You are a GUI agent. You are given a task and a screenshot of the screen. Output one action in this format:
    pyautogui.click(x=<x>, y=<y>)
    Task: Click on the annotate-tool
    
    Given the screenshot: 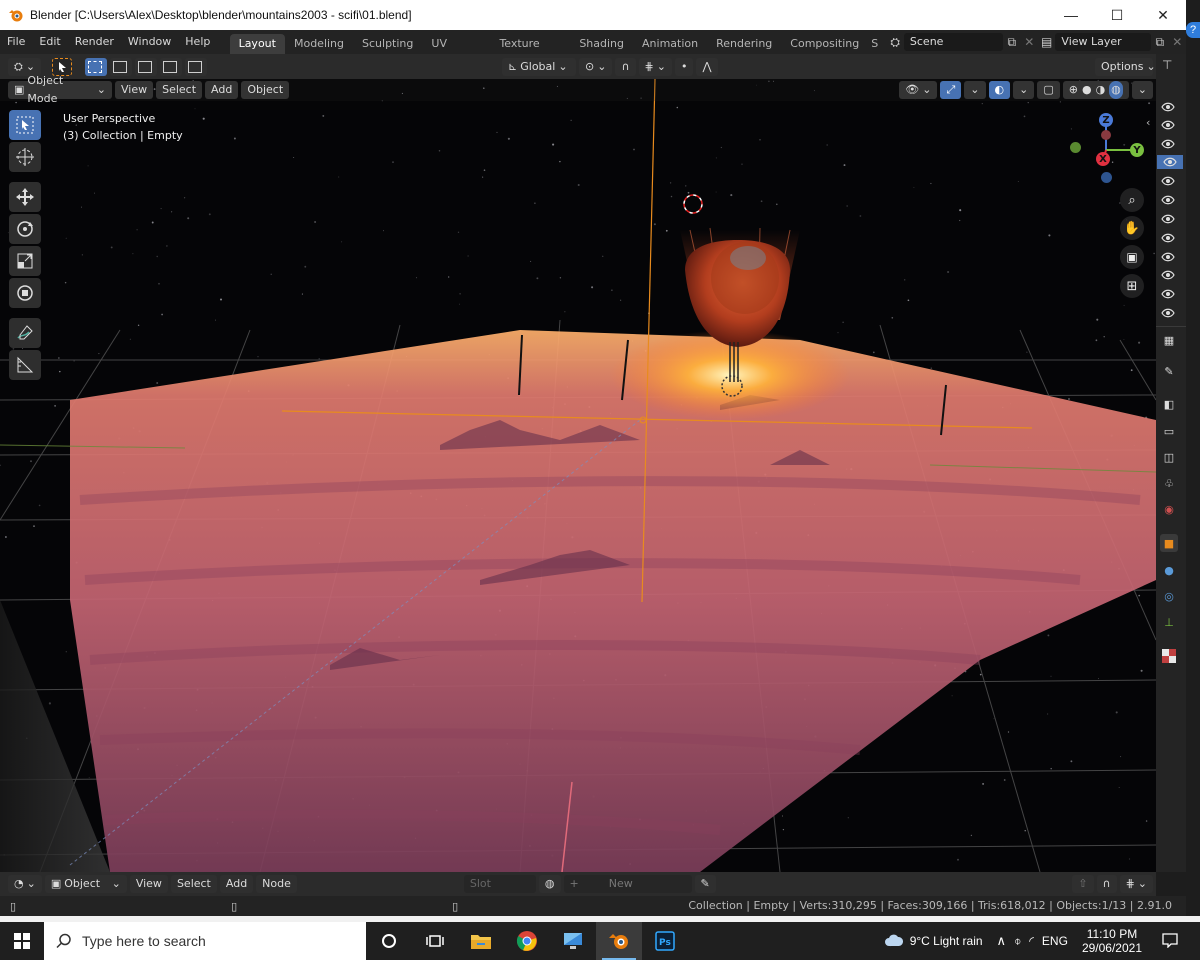 What is the action you would take?
    pyautogui.click(x=25, y=333)
    